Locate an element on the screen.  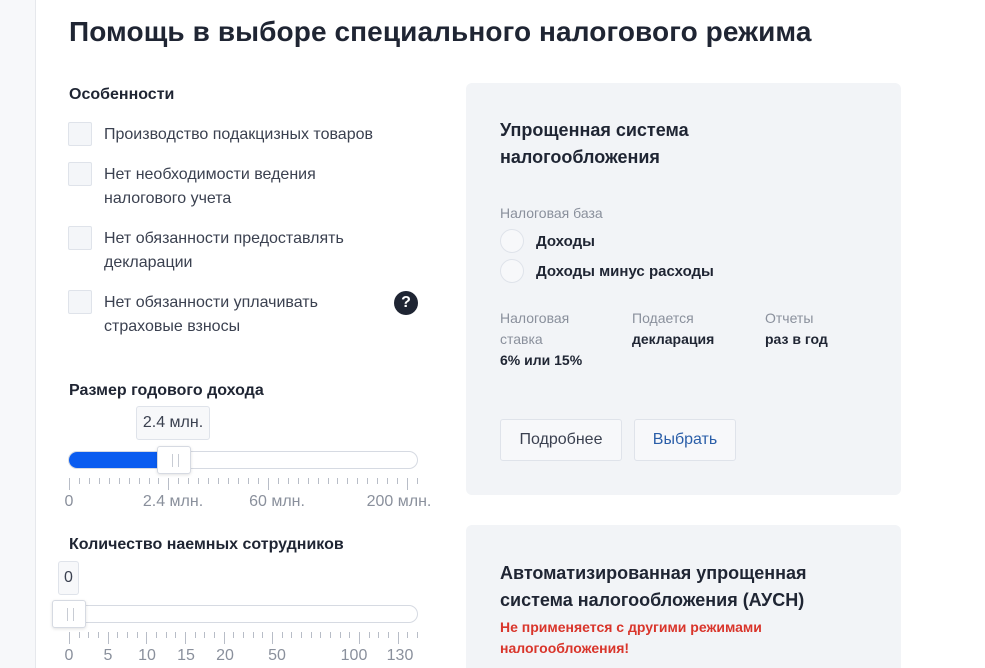
info-label: Налоговая is located at coordinates (535, 318).